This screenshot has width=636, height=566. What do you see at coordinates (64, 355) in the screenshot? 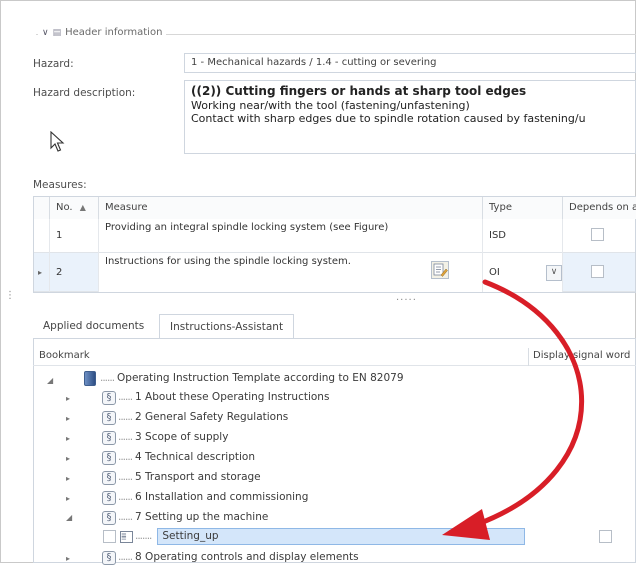
I see `column-header-bookmark: Bookmark` at bounding box center [64, 355].